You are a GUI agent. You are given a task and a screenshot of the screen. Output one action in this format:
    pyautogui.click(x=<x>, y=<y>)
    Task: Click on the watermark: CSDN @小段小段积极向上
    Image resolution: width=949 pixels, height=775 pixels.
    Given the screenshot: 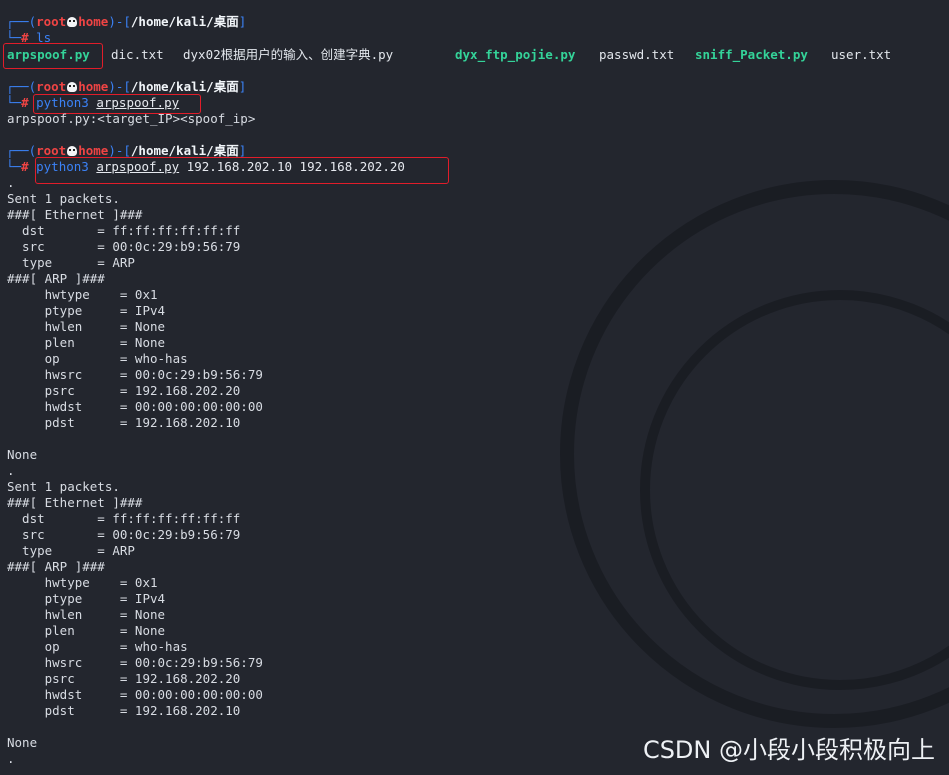 What is the action you would take?
    pyautogui.click(x=788, y=750)
    